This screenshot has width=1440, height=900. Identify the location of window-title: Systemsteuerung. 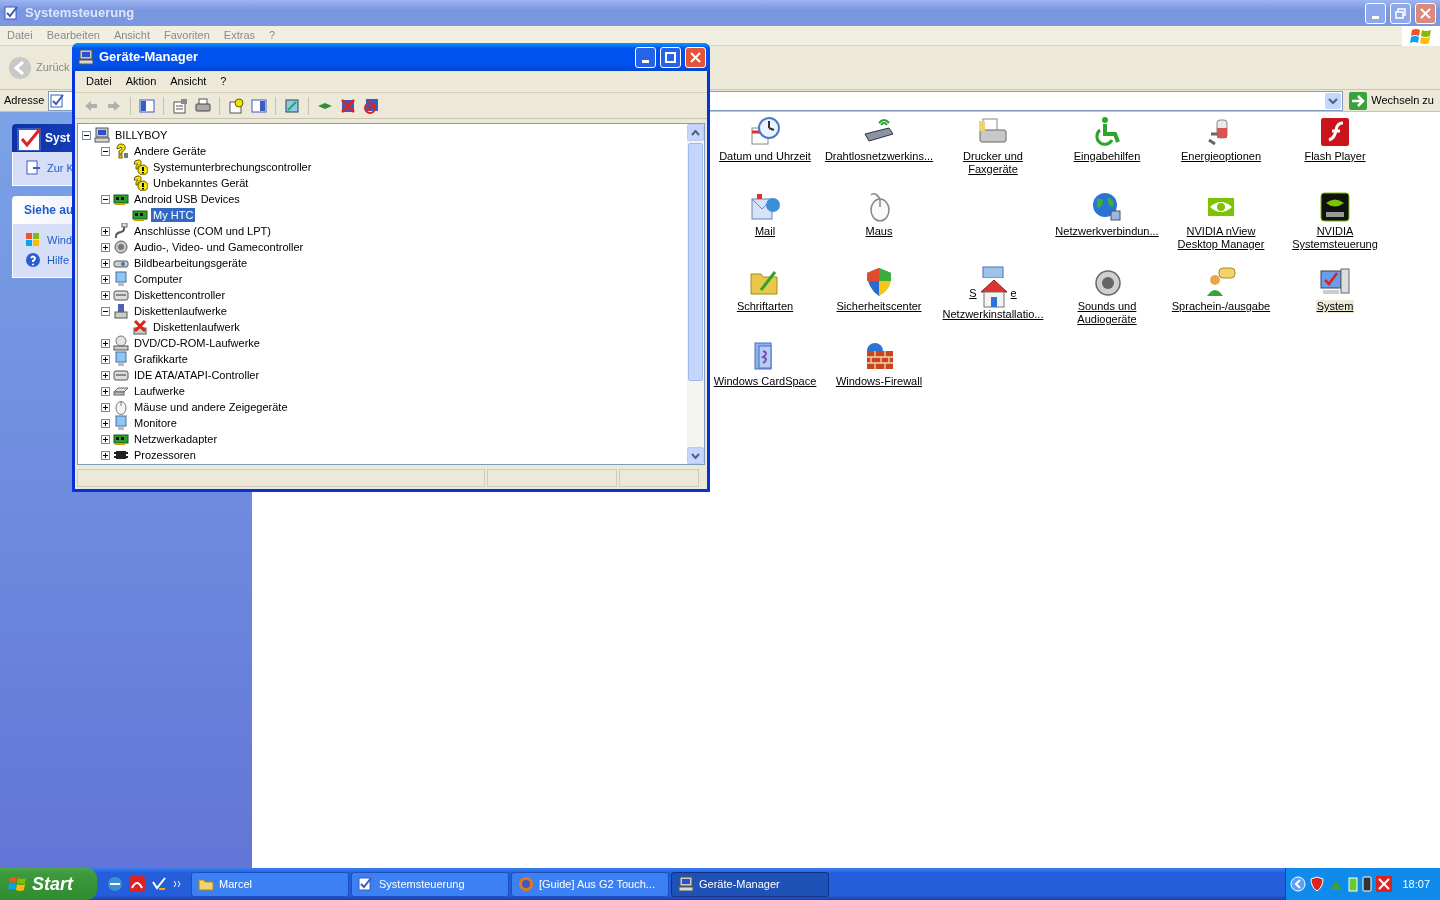
(80, 13).